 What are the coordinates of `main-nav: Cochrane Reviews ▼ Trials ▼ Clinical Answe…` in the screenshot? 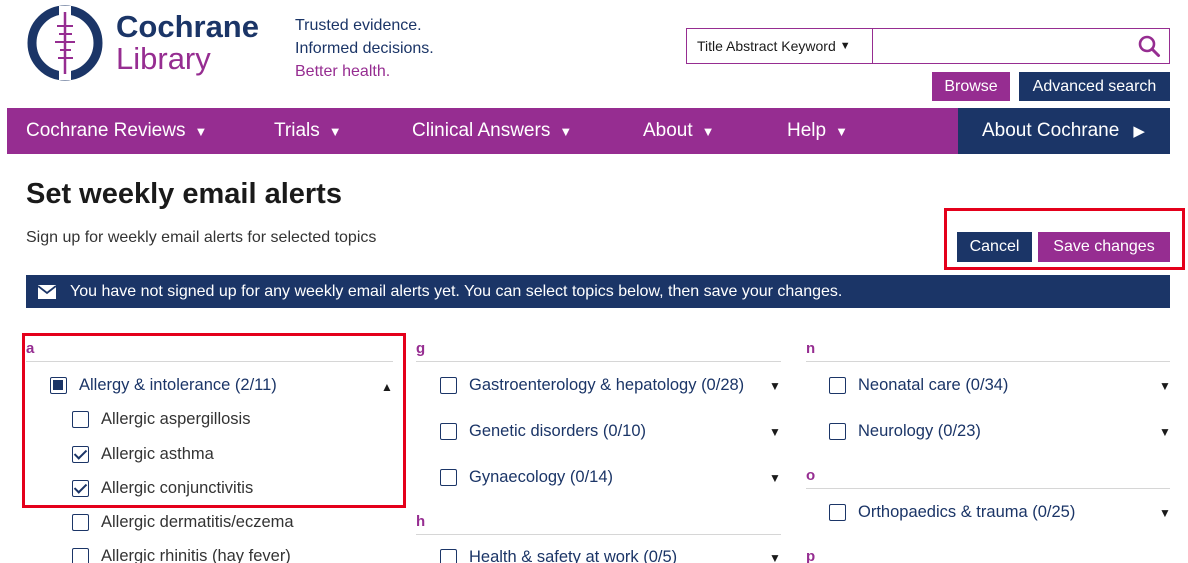 It's located at (588, 131).